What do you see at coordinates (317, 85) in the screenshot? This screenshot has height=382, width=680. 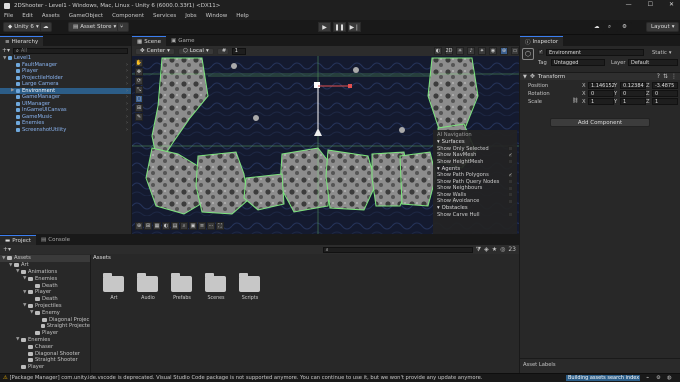 I see `selected-object-handle` at bounding box center [317, 85].